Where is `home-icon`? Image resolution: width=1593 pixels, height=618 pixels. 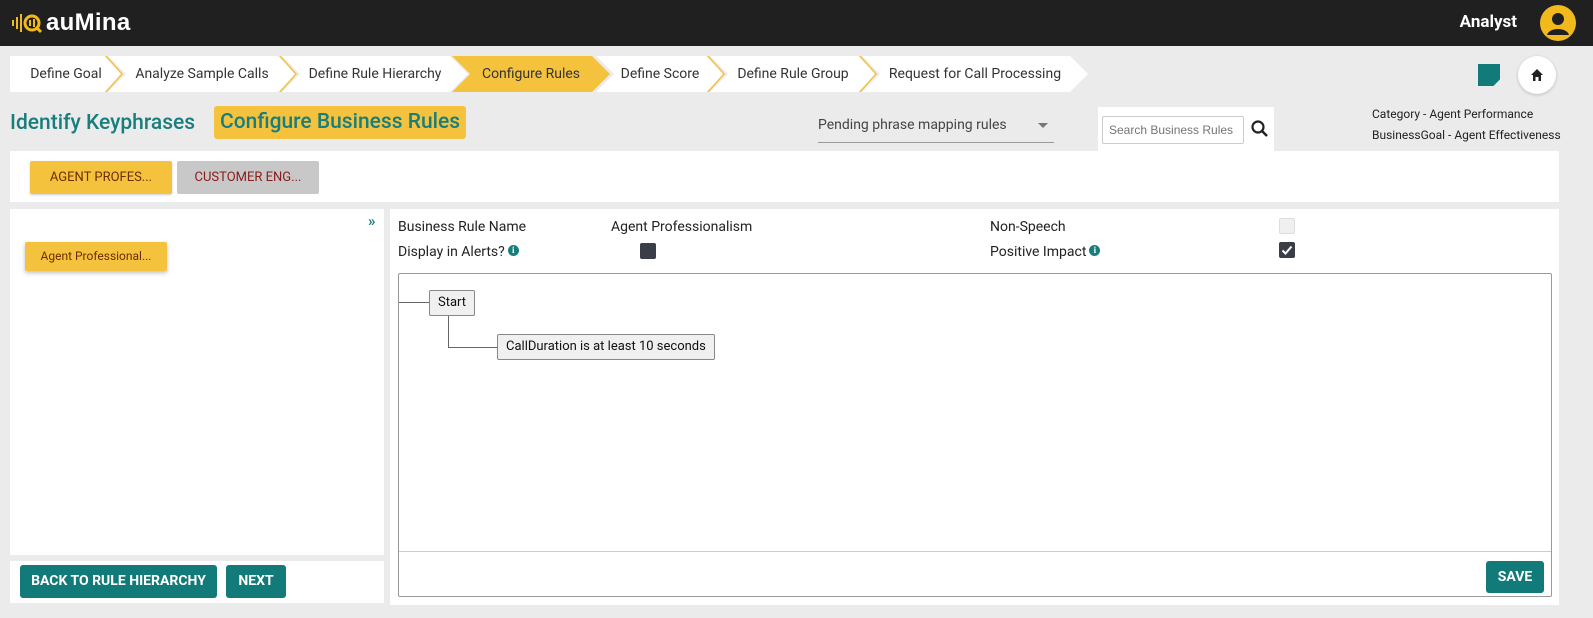
home-icon is located at coordinates (1537, 75).